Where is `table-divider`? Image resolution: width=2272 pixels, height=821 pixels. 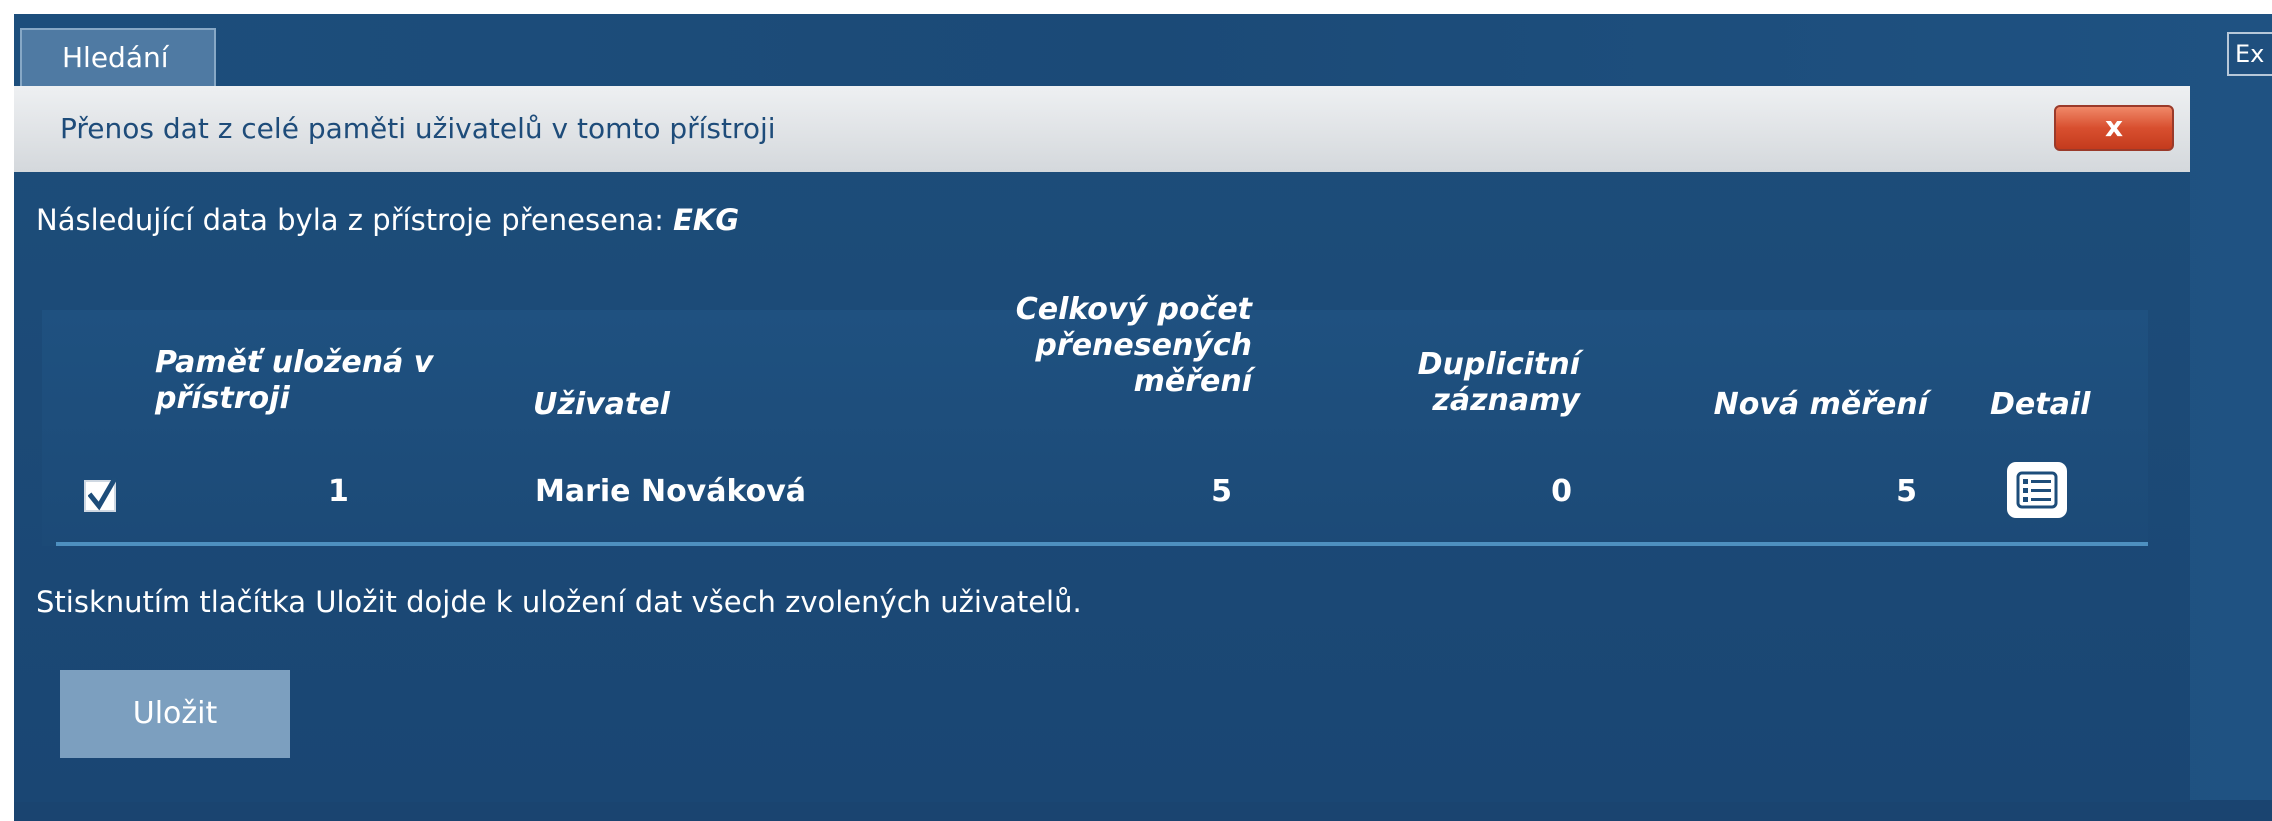
table-divider is located at coordinates (1102, 544).